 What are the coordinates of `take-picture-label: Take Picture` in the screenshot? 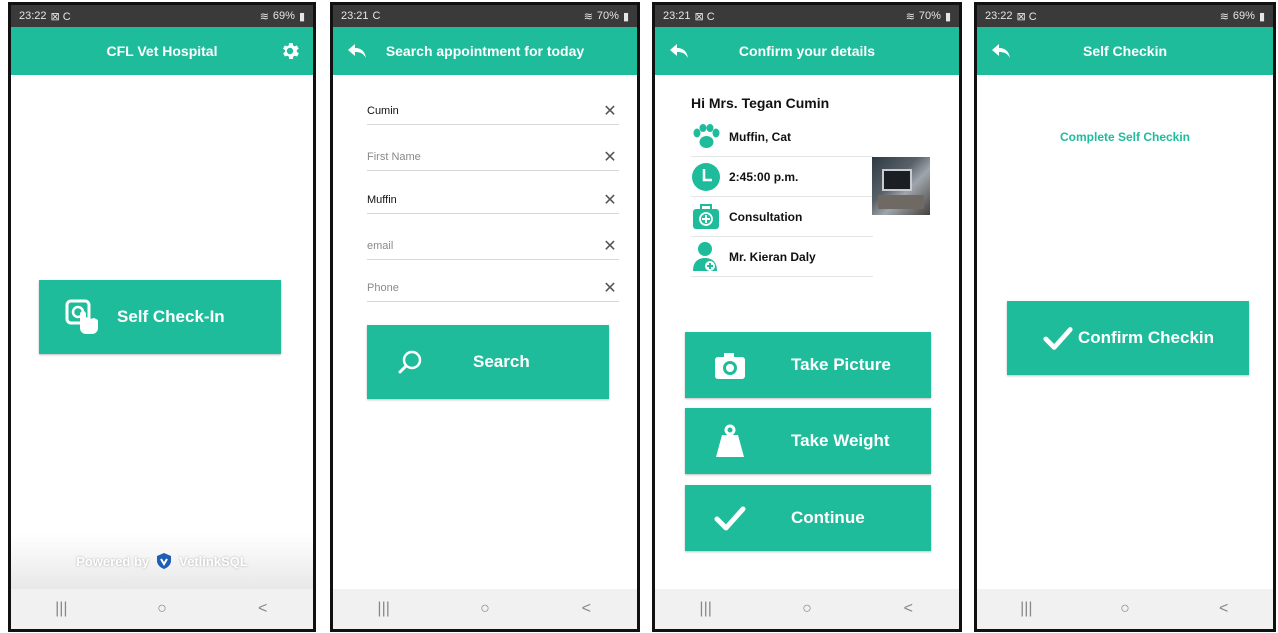 It's located at (841, 364).